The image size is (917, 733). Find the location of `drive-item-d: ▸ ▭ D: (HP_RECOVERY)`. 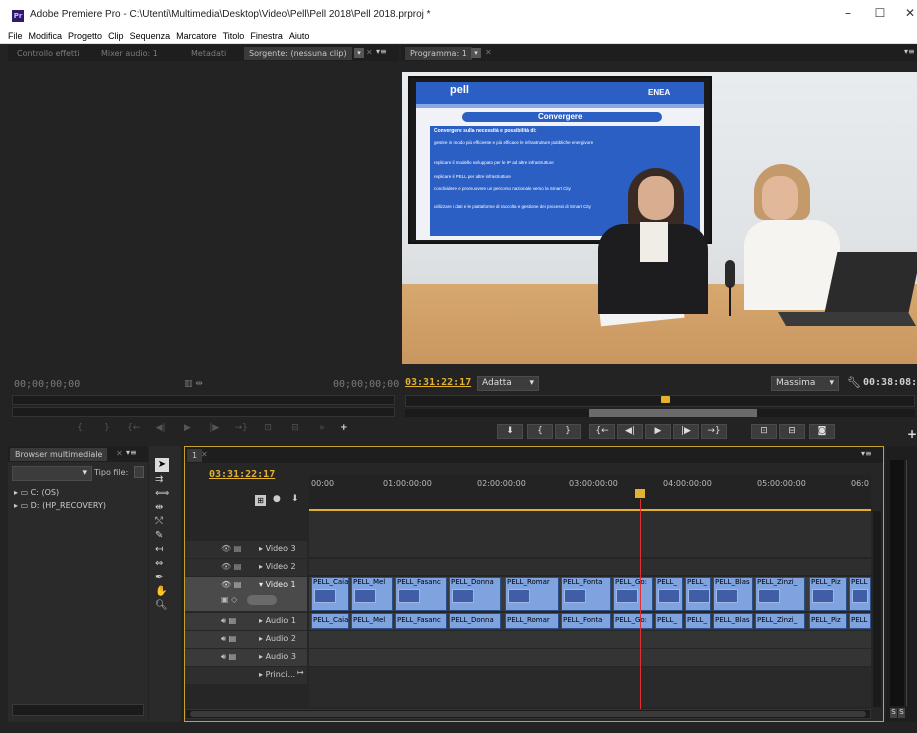

drive-item-d: ▸ ▭ D: (HP_RECOVERY) is located at coordinates (60, 505).